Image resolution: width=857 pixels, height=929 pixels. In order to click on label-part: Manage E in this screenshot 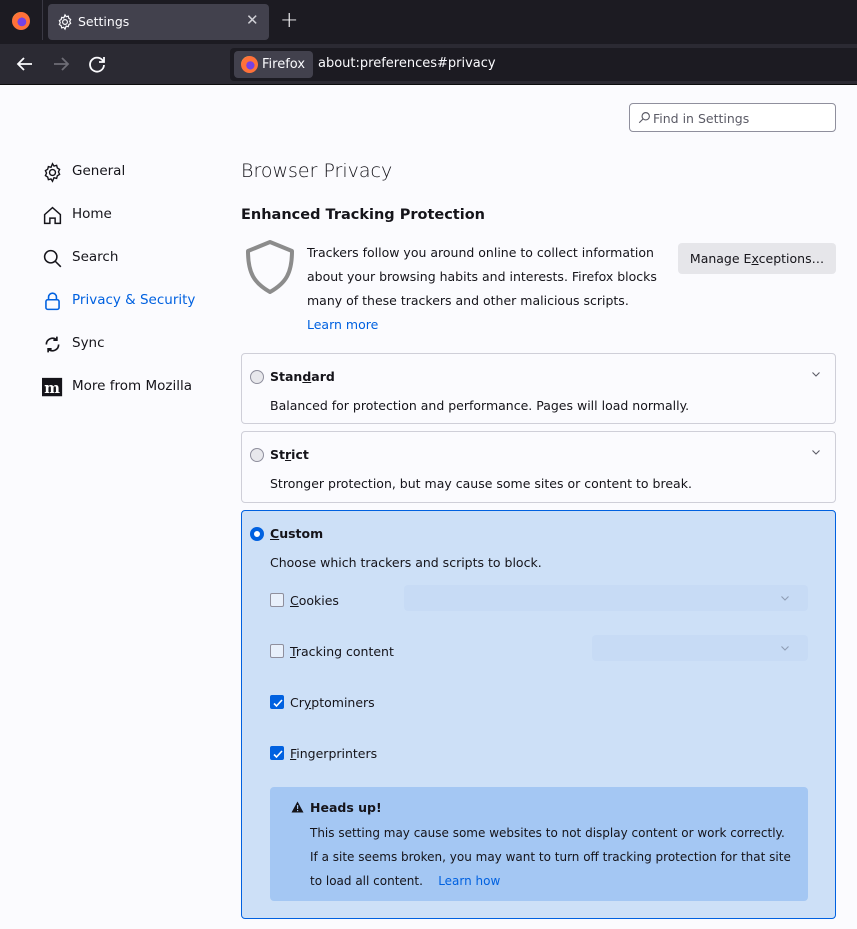, I will do `click(720, 258)`.